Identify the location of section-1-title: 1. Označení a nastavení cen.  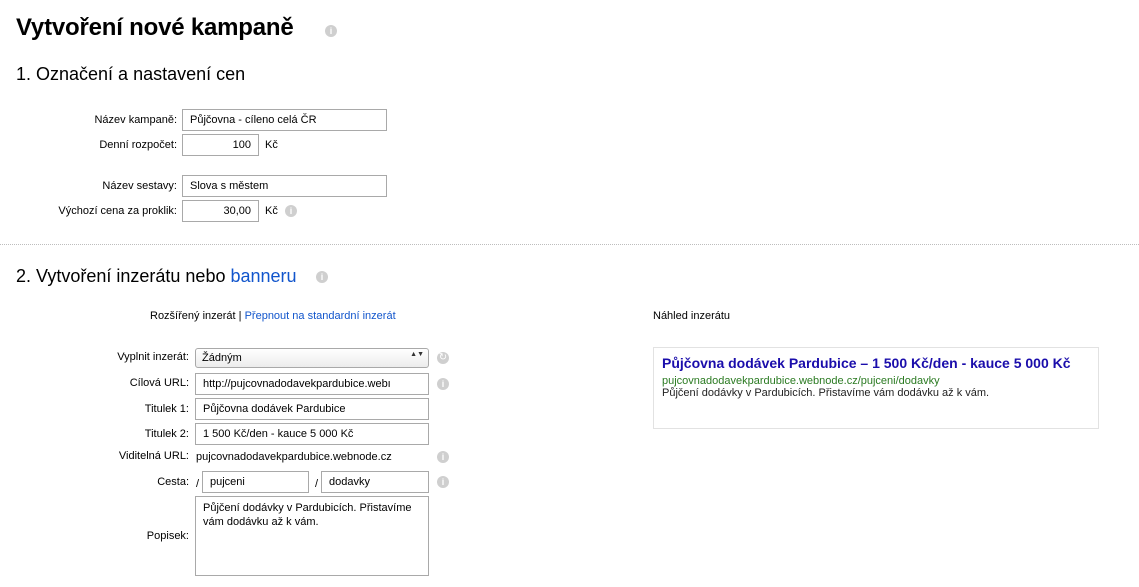
(131, 74).